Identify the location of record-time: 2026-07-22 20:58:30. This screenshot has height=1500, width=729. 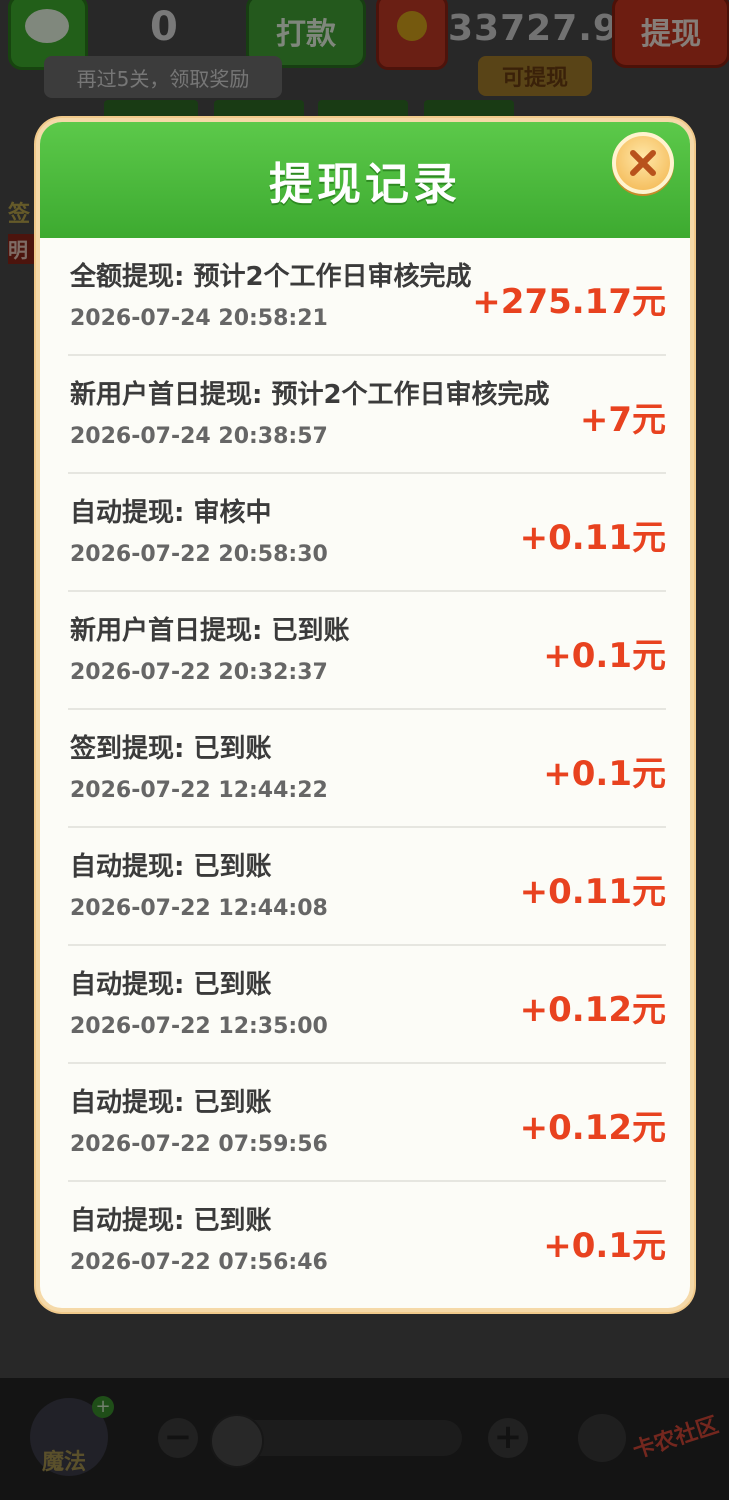
(199, 554).